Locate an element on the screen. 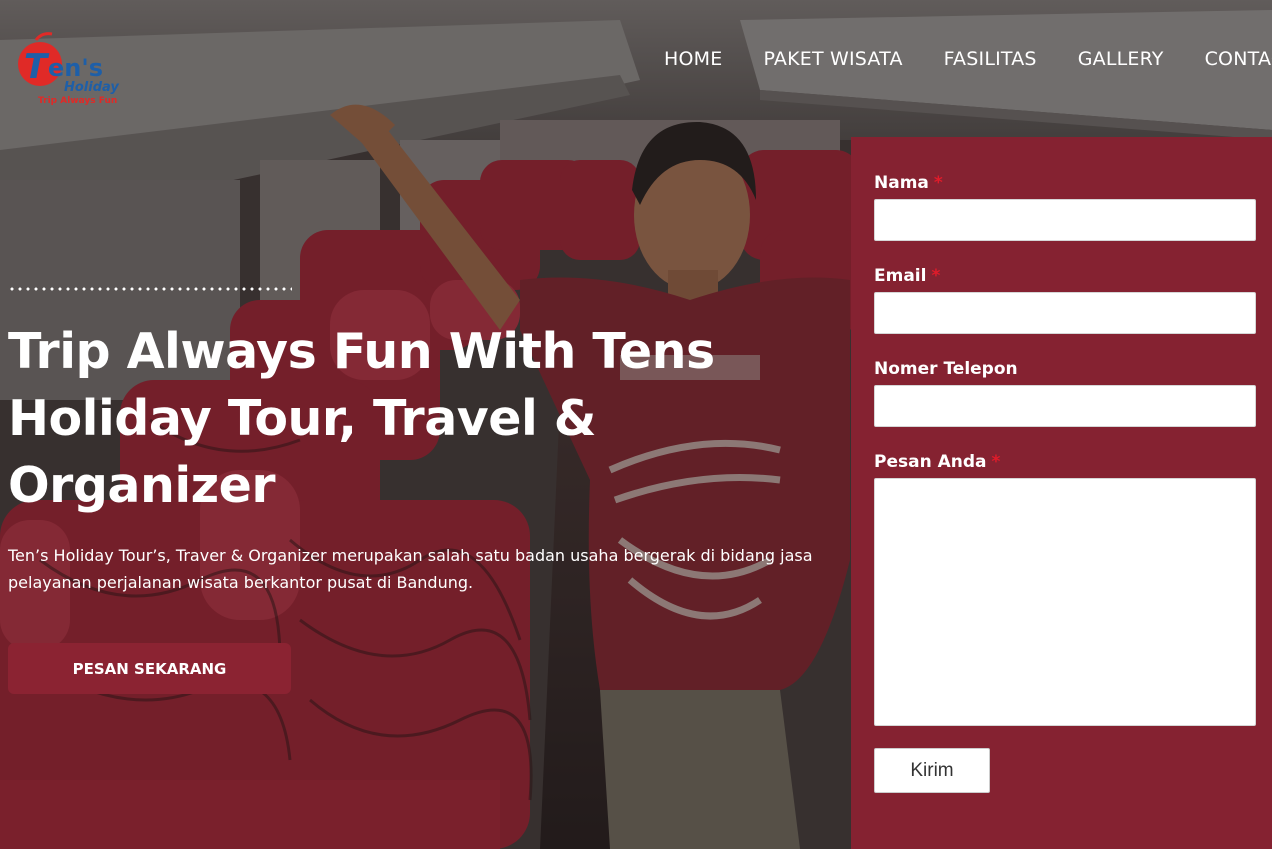  pesan-anda-textarea is located at coordinates (1065, 602).